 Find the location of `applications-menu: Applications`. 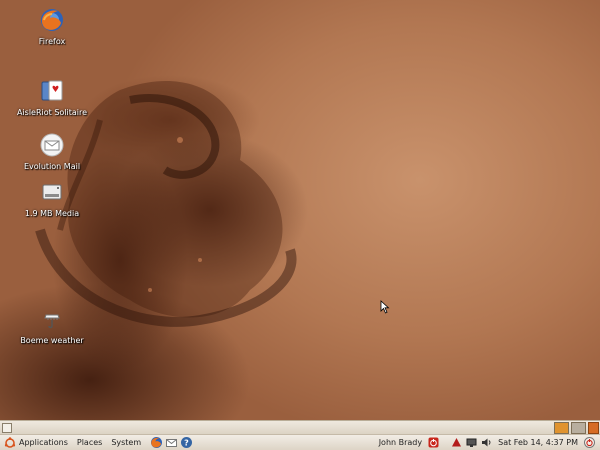

applications-menu: Applications is located at coordinates (38, 442).